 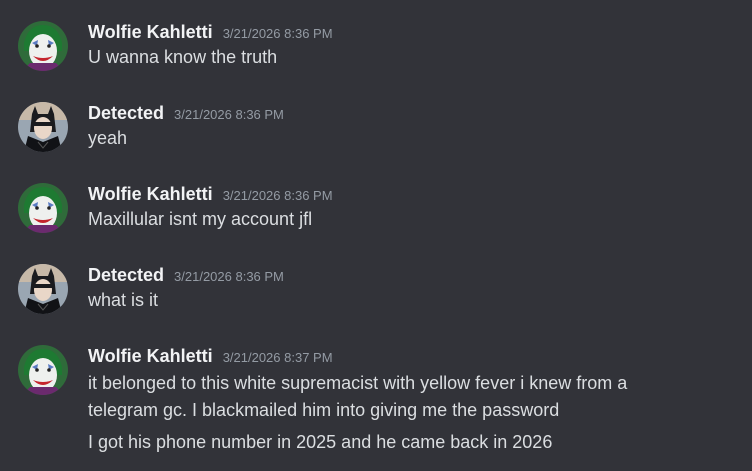 I want to click on message-text: Maxillular isnt my account jfl, so click(x=200, y=219).